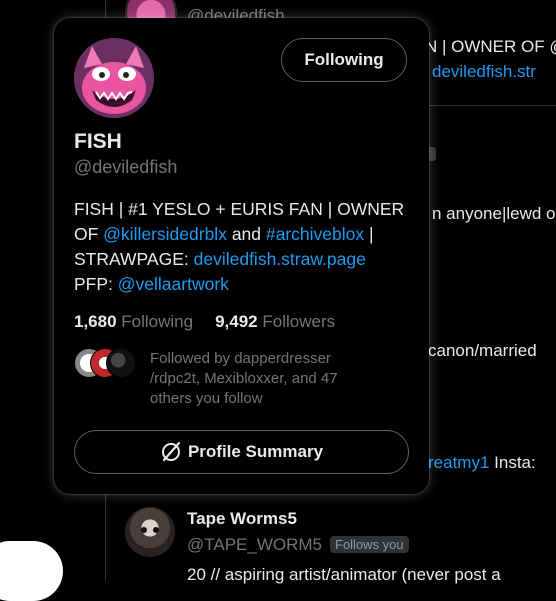 Image resolution: width=556 pixels, height=601 pixels. What do you see at coordinates (515, 462) in the screenshot?
I see `background-text: Insta:` at bounding box center [515, 462].